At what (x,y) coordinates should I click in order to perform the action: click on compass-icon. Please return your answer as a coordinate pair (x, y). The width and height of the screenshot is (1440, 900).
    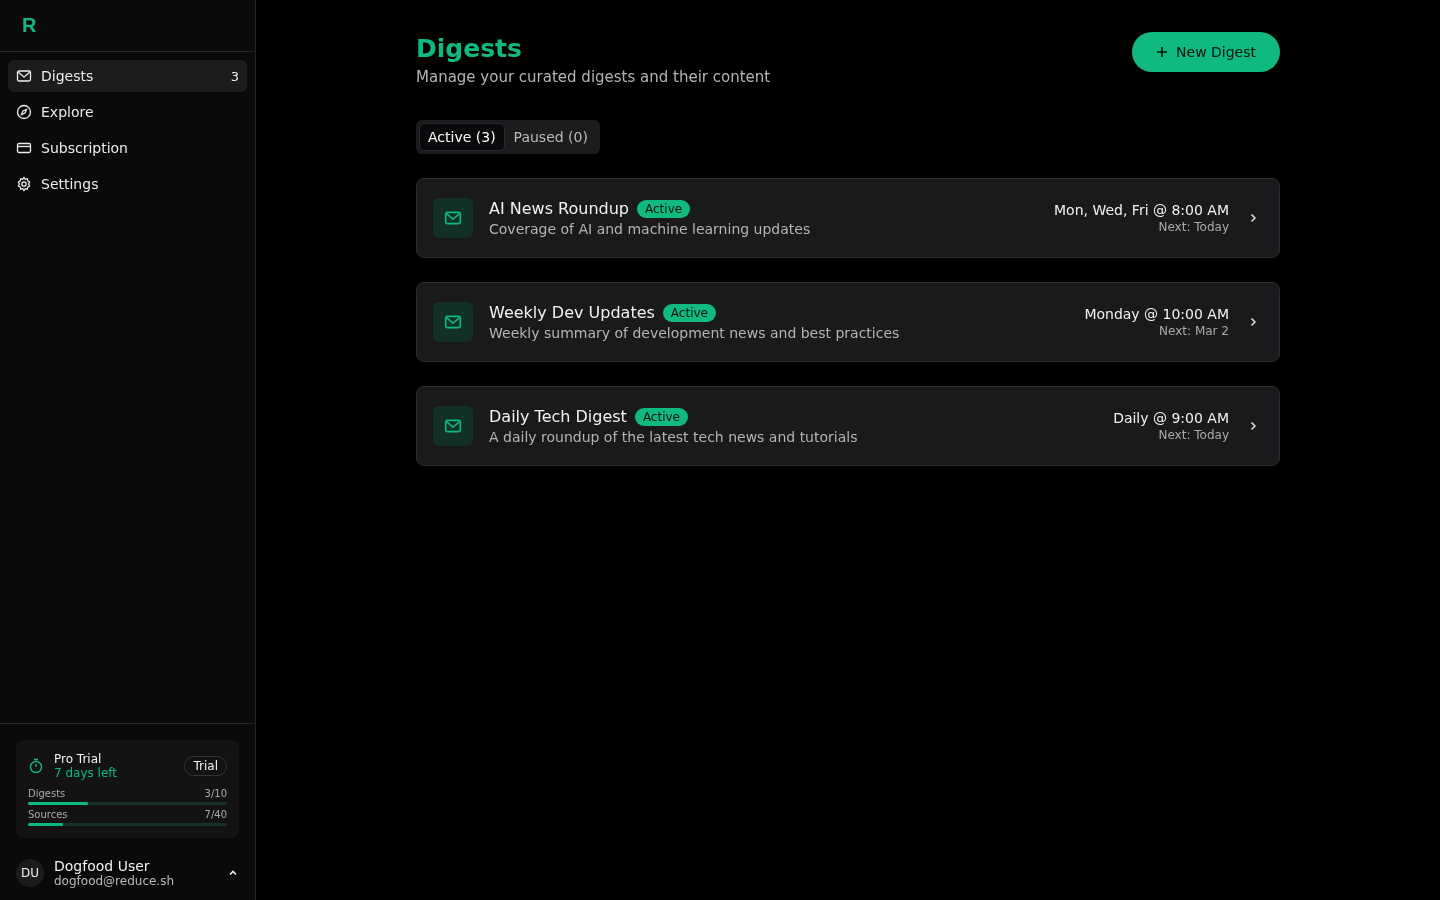
    Looking at the image, I should click on (24, 112).